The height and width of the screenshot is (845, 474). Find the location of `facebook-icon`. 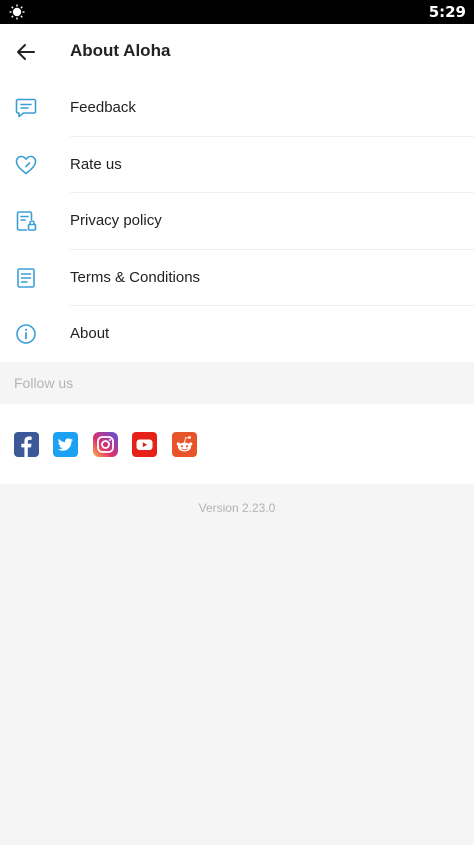

facebook-icon is located at coordinates (26, 444).